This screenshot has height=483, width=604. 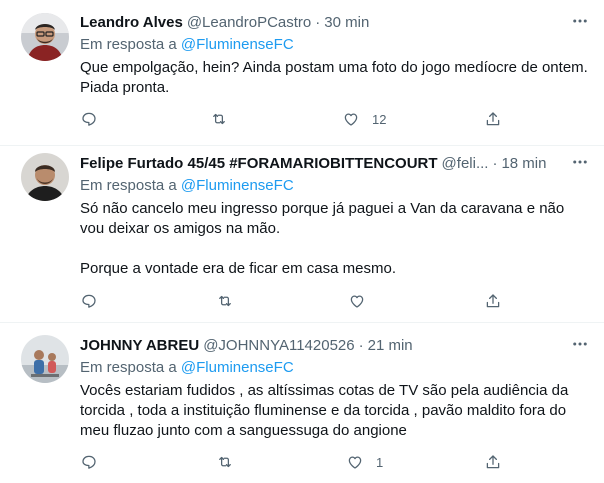 What do you see at coordinates (131, 23) in the screenshot?
I see `author-name: Leandro Alves` at bounding box center [131, 23].